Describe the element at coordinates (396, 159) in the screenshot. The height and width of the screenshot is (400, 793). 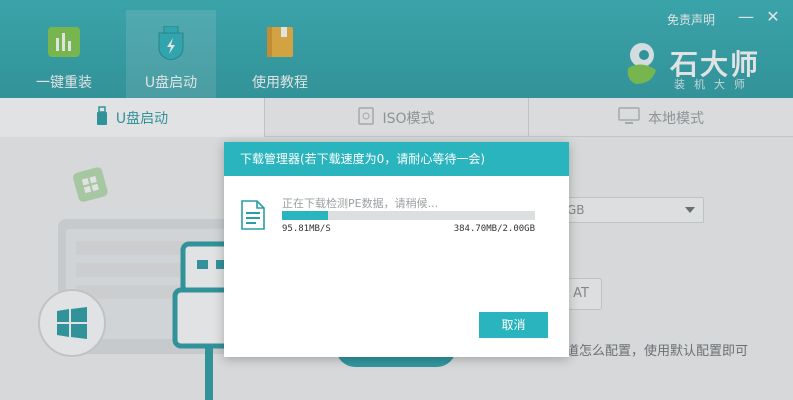
I see `dialog-title: 下载管理器(若下载速度为0，请耐心等待一会)` at that location.